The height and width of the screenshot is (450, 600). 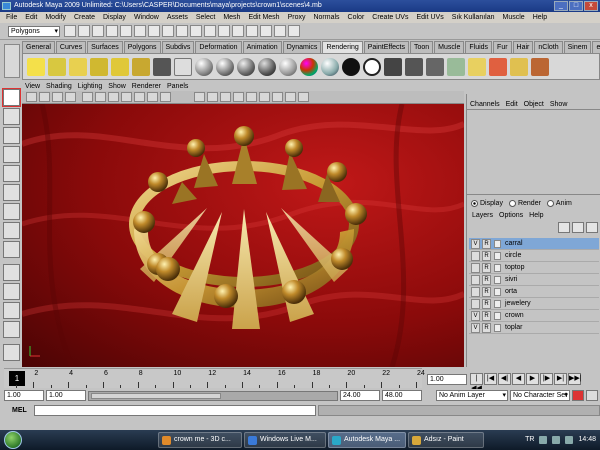 I want to click on current-frame-marker: 1, so click(x=17, y=378).